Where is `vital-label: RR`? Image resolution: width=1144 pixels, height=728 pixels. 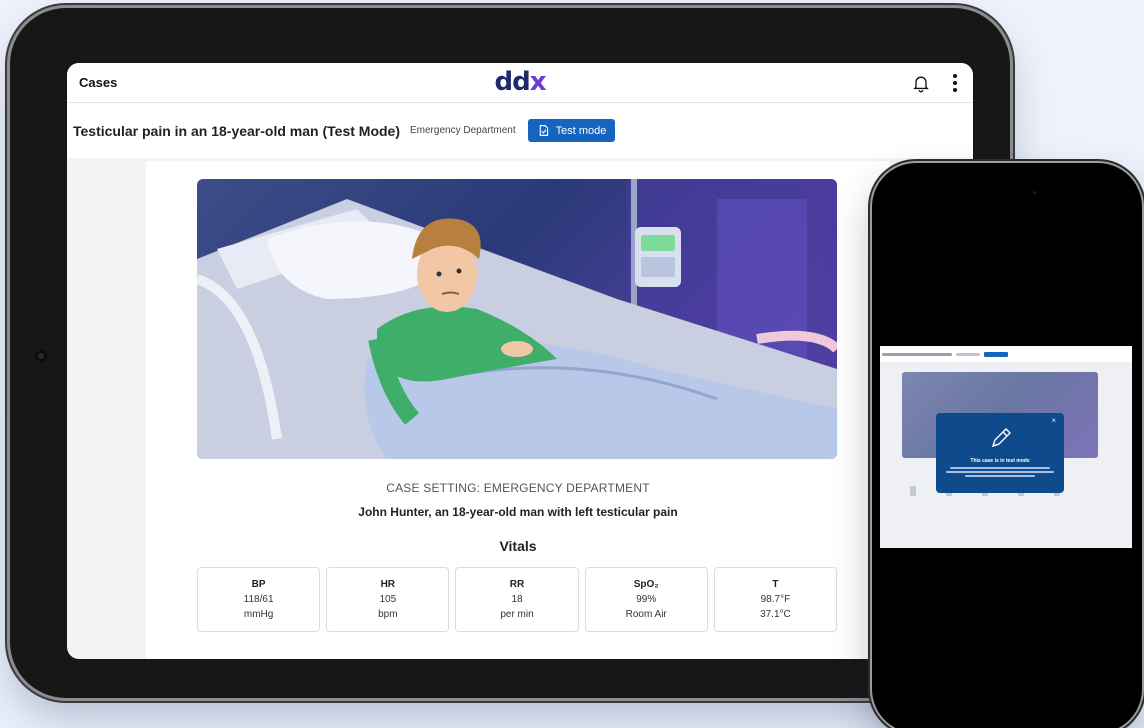
vital-label: RR is located at coordinates (517, 584).